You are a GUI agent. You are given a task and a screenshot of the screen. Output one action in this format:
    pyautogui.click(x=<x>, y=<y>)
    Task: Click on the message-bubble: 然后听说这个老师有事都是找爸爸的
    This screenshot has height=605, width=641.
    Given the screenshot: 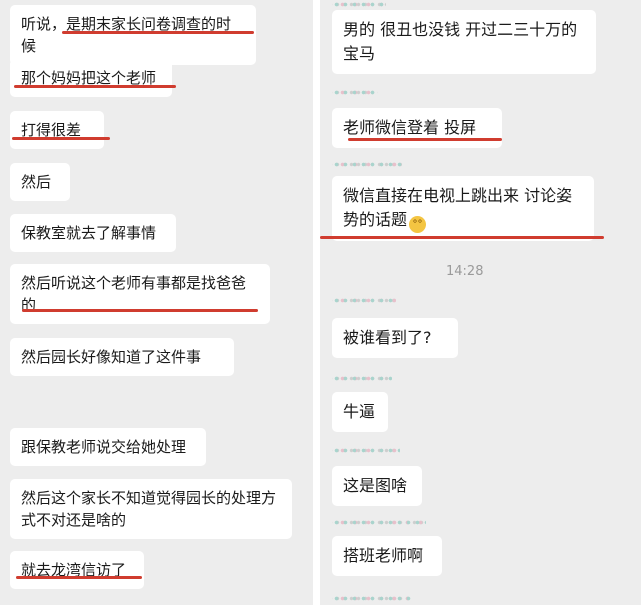 What is the action you would take?
    pyautogui.click(x=140, y=294)
    